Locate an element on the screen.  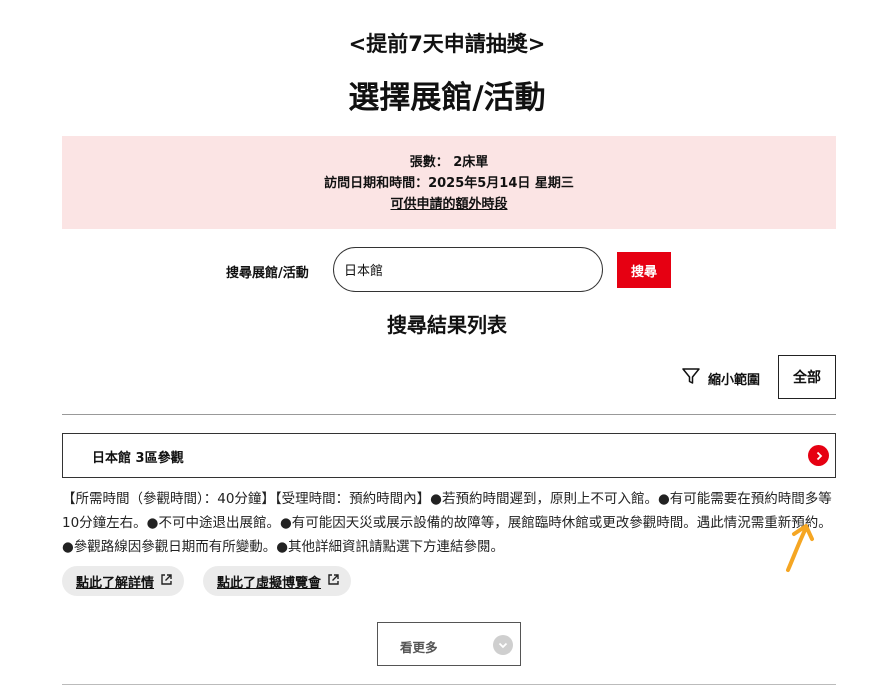
see-more-label: 看更多 is located at coordinates (419, 647).